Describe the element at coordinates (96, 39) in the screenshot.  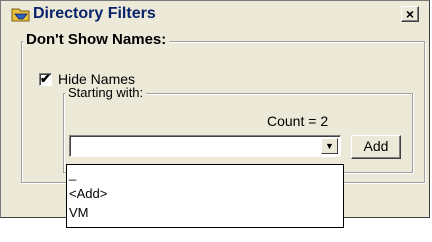
I see `dont-show-names-legend: Don't Show Names:` at that location.